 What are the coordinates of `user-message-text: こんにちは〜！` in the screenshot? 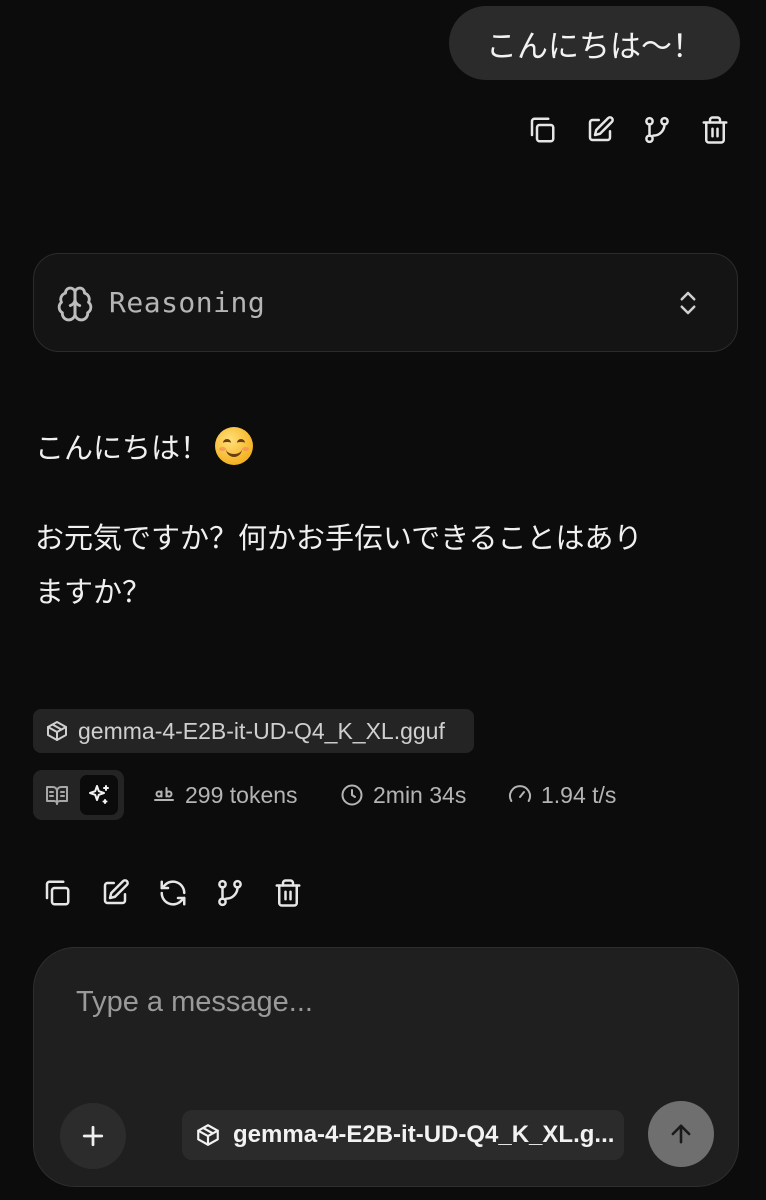 It's located at (594, 46).